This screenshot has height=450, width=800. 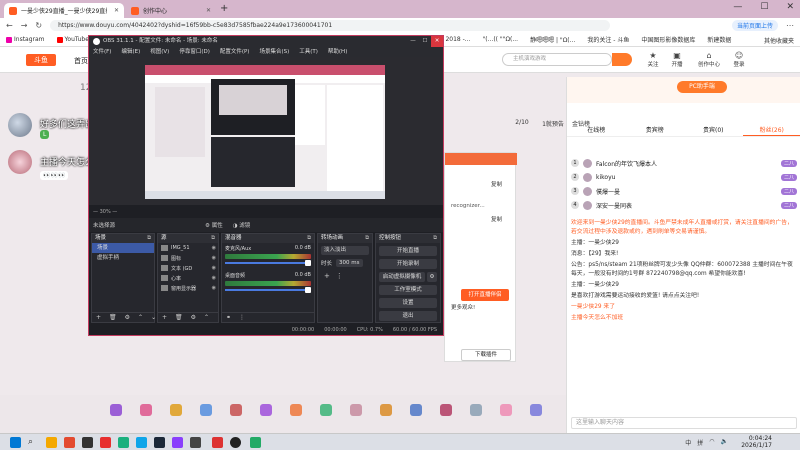 I want to click on start-recording-button: 开始录制, so click(x=408, y=264).